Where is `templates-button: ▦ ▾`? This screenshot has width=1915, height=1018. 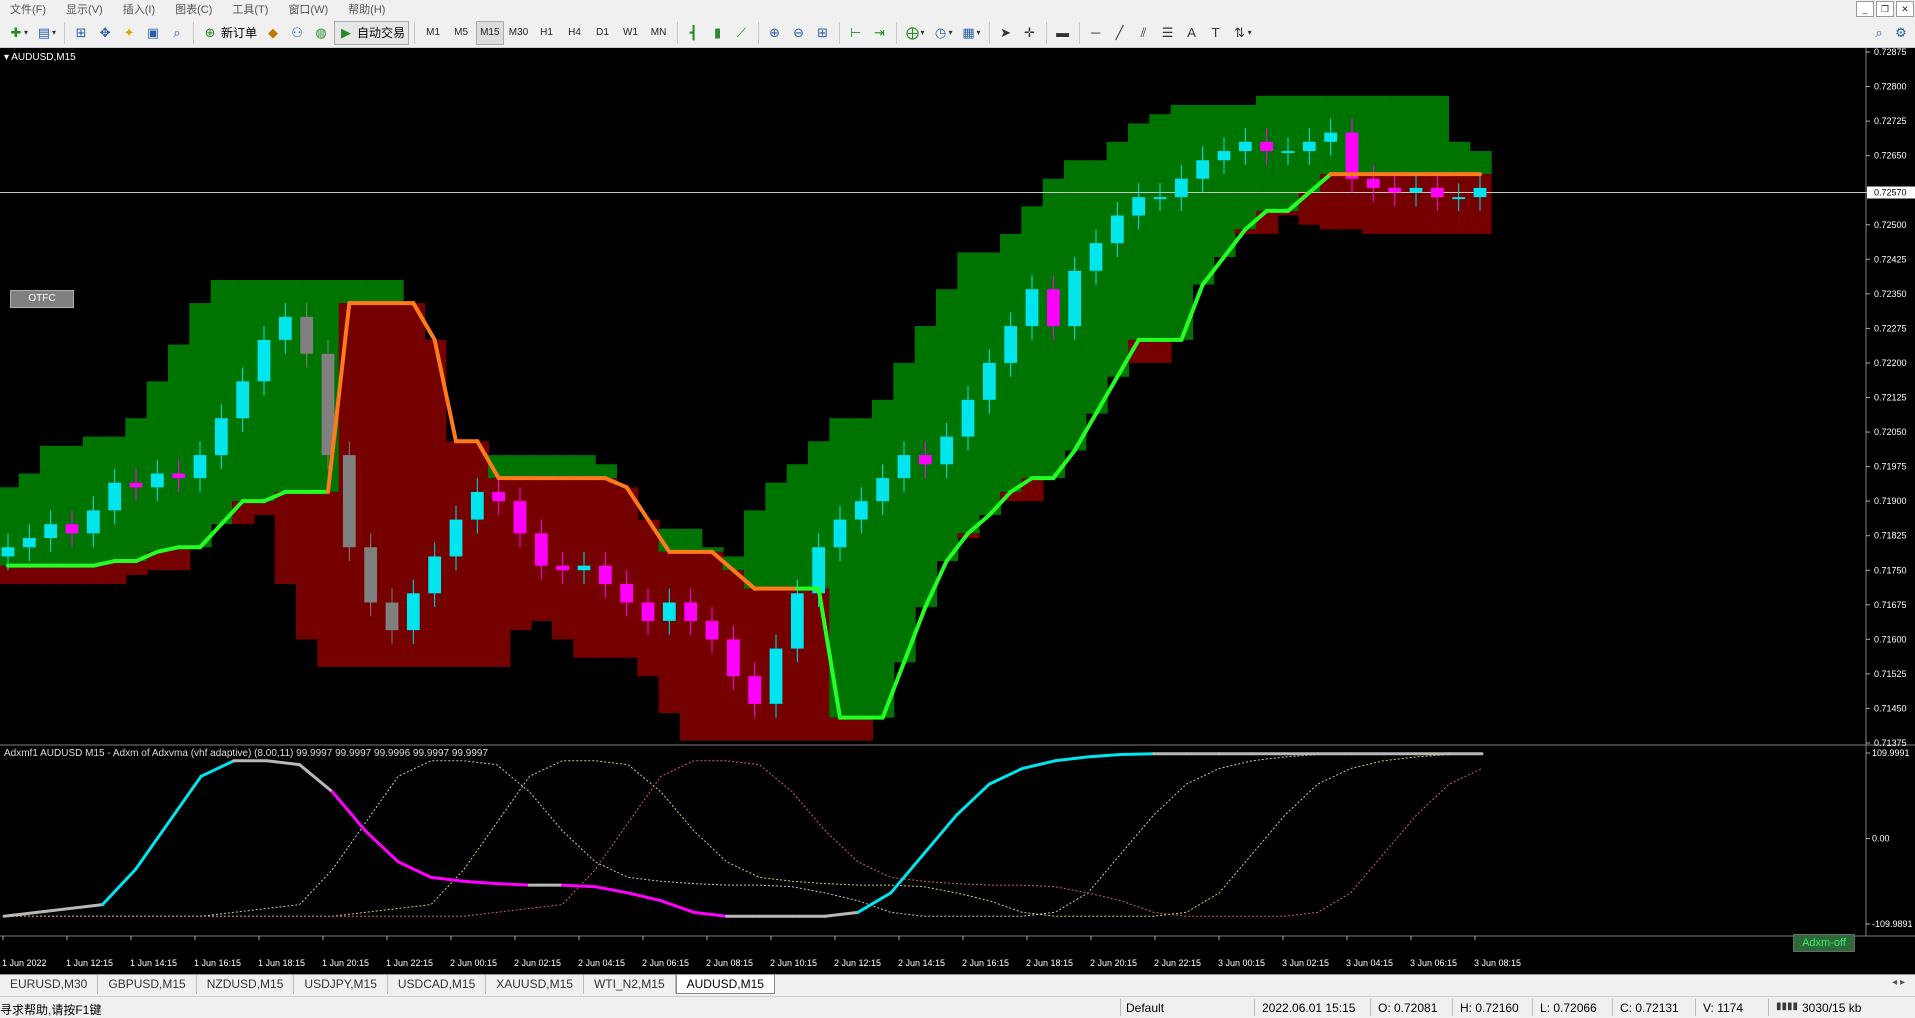 templates-button: ▦ ▾ is located at coordinates (971, 33).